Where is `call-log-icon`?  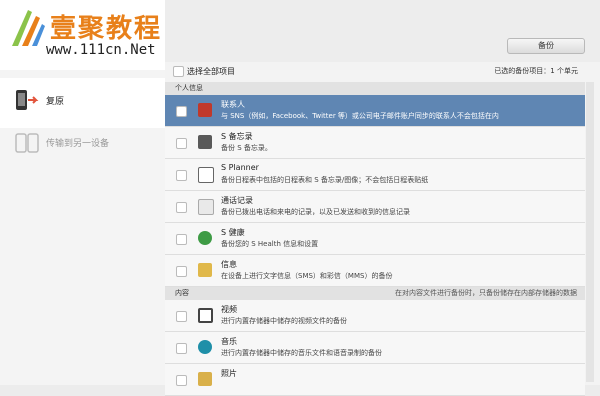
call-log-icon is located at coordinates (206, 207).